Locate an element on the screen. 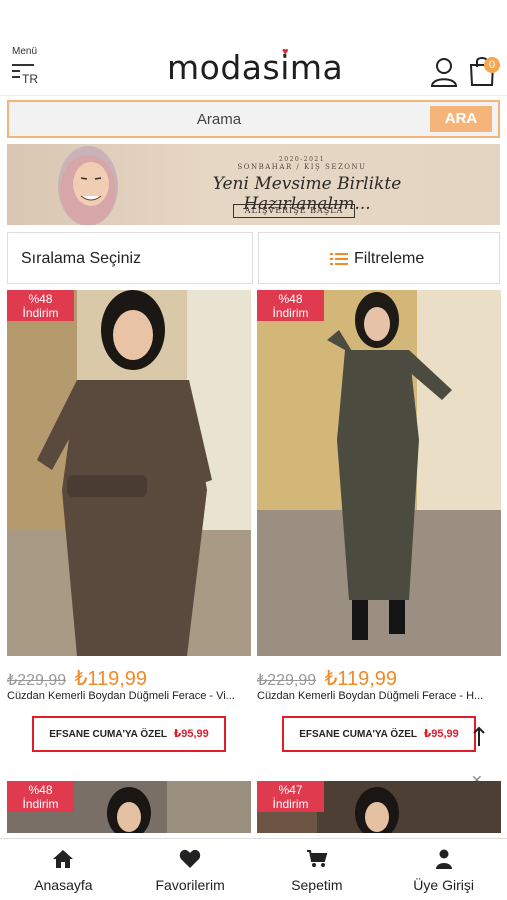 The width and height of the screenshot is (507, 900). search-input is located at coordinates (219, 119).